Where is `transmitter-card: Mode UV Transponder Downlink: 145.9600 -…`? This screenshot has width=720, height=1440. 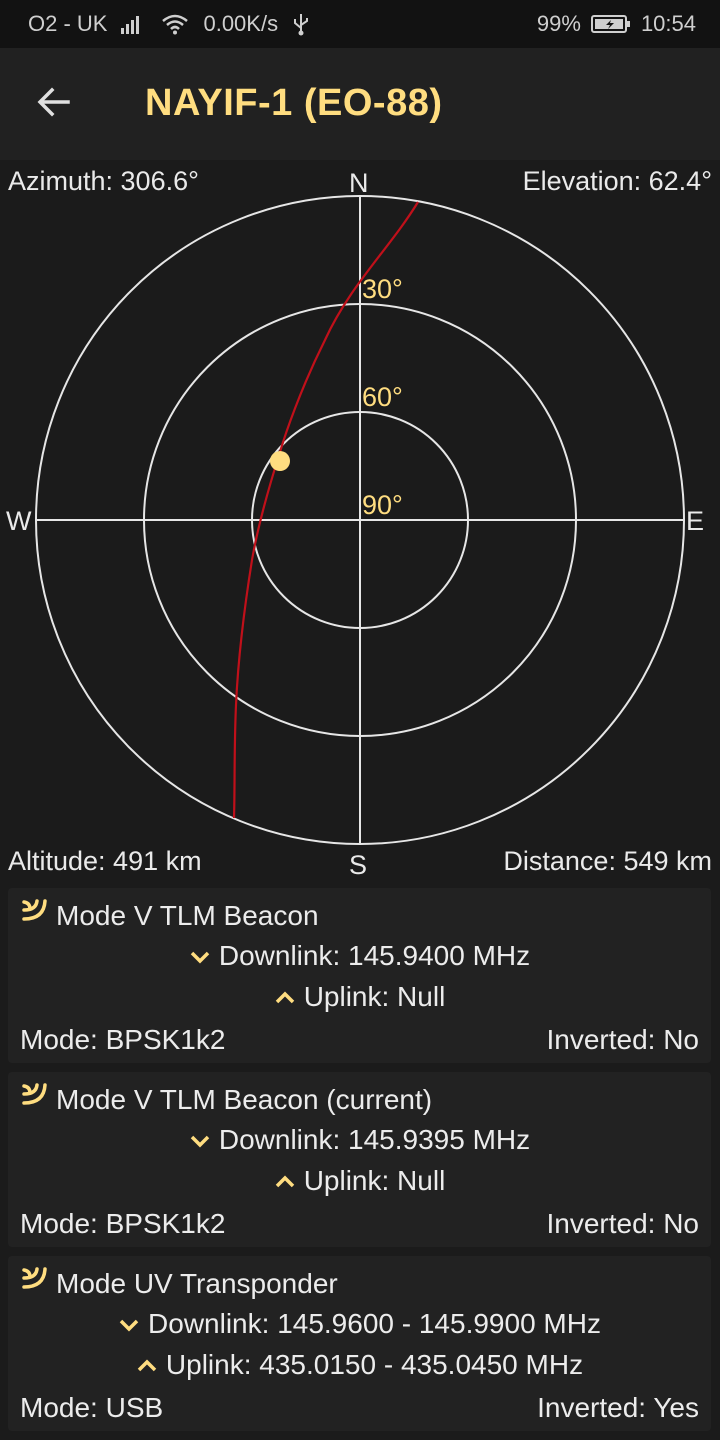
transmitter-card: Mode UV Transponder Downlink: 145.9600 -… is located at coordinates (359, 1343).